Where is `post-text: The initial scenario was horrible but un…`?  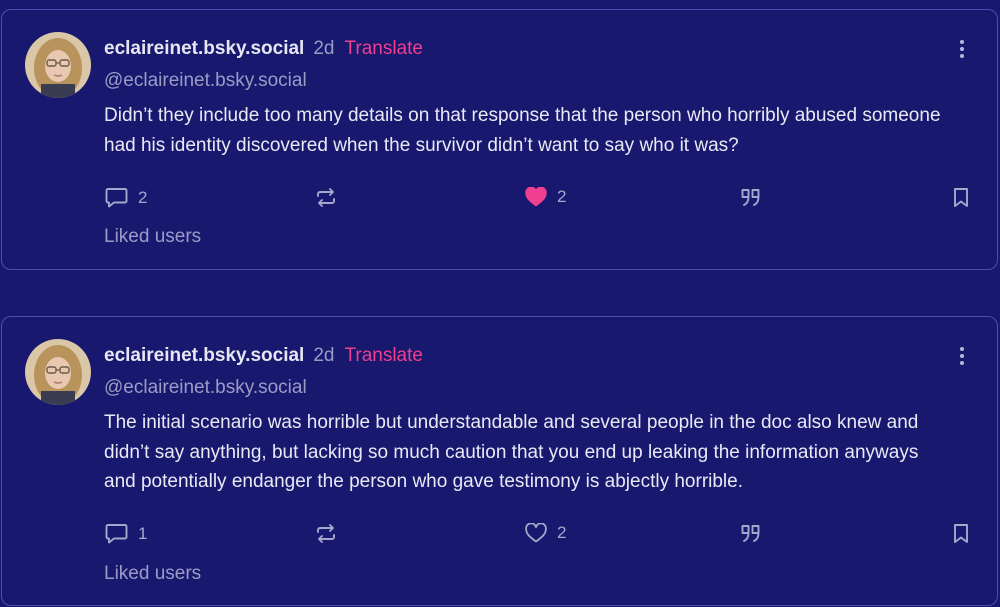 post-text: The initial scenario was horrible but un… is located at coordinates (544, 452).